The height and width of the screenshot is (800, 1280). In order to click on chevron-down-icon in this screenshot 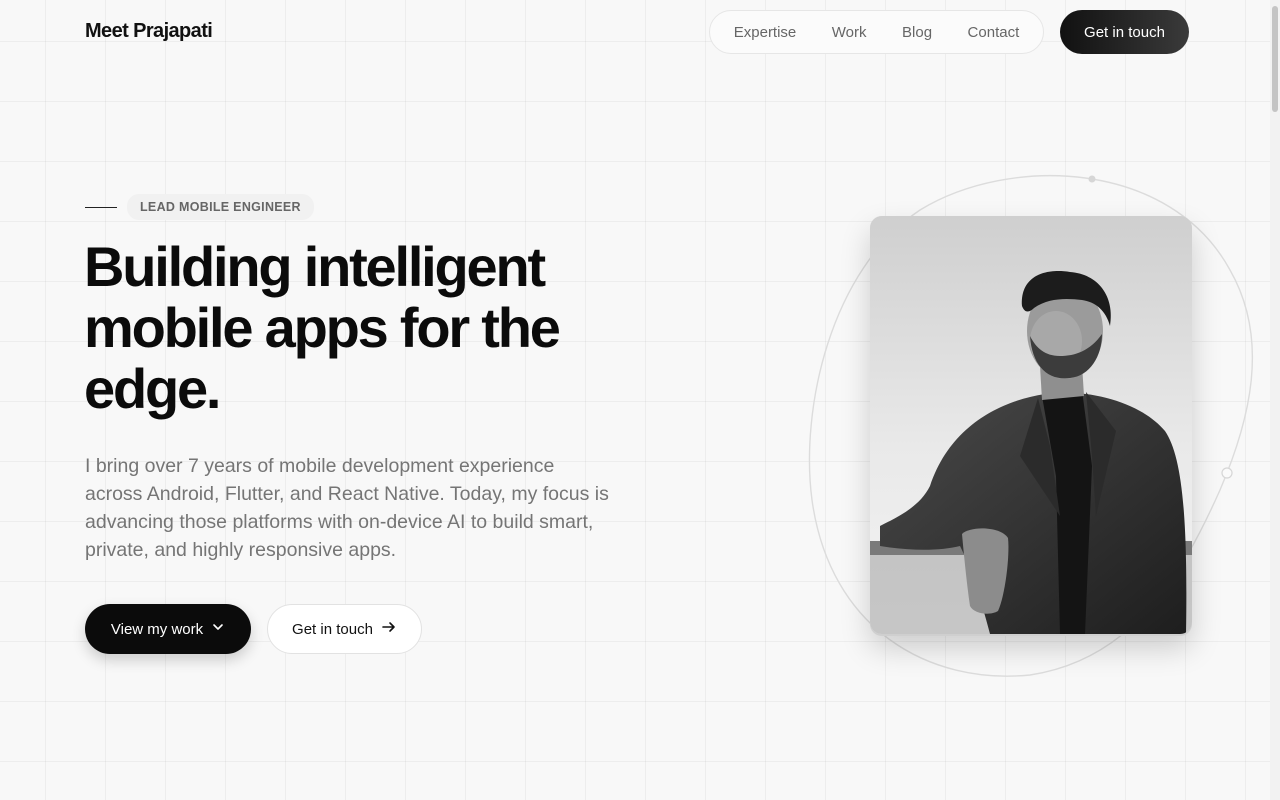, I will do `click(218, 629)`.